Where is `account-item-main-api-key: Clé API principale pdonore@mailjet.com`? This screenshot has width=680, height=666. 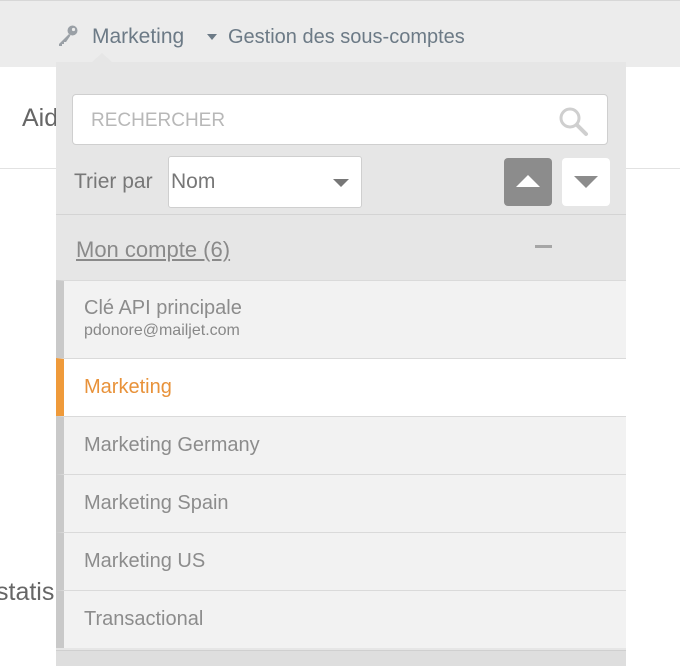 account-item-main-api-key: Clé API principale pdonore@mailjet.com is located at coordinates (341, 319).